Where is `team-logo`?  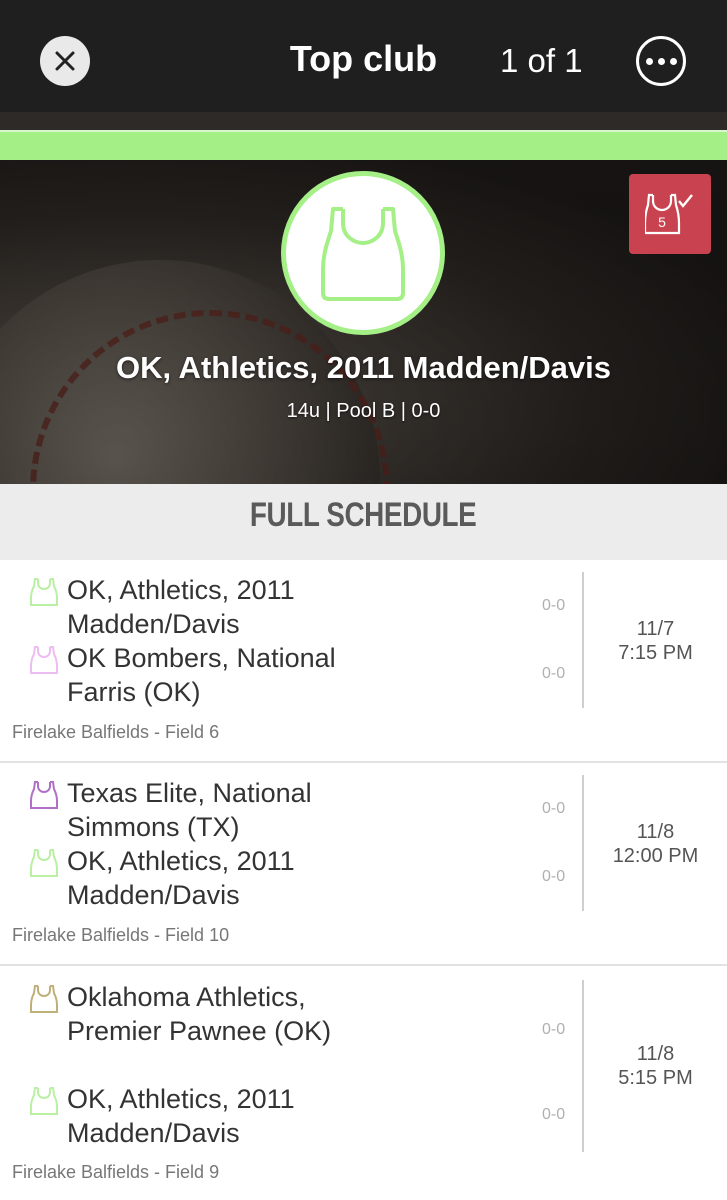 team-logo is located at coordinates (363, 253).